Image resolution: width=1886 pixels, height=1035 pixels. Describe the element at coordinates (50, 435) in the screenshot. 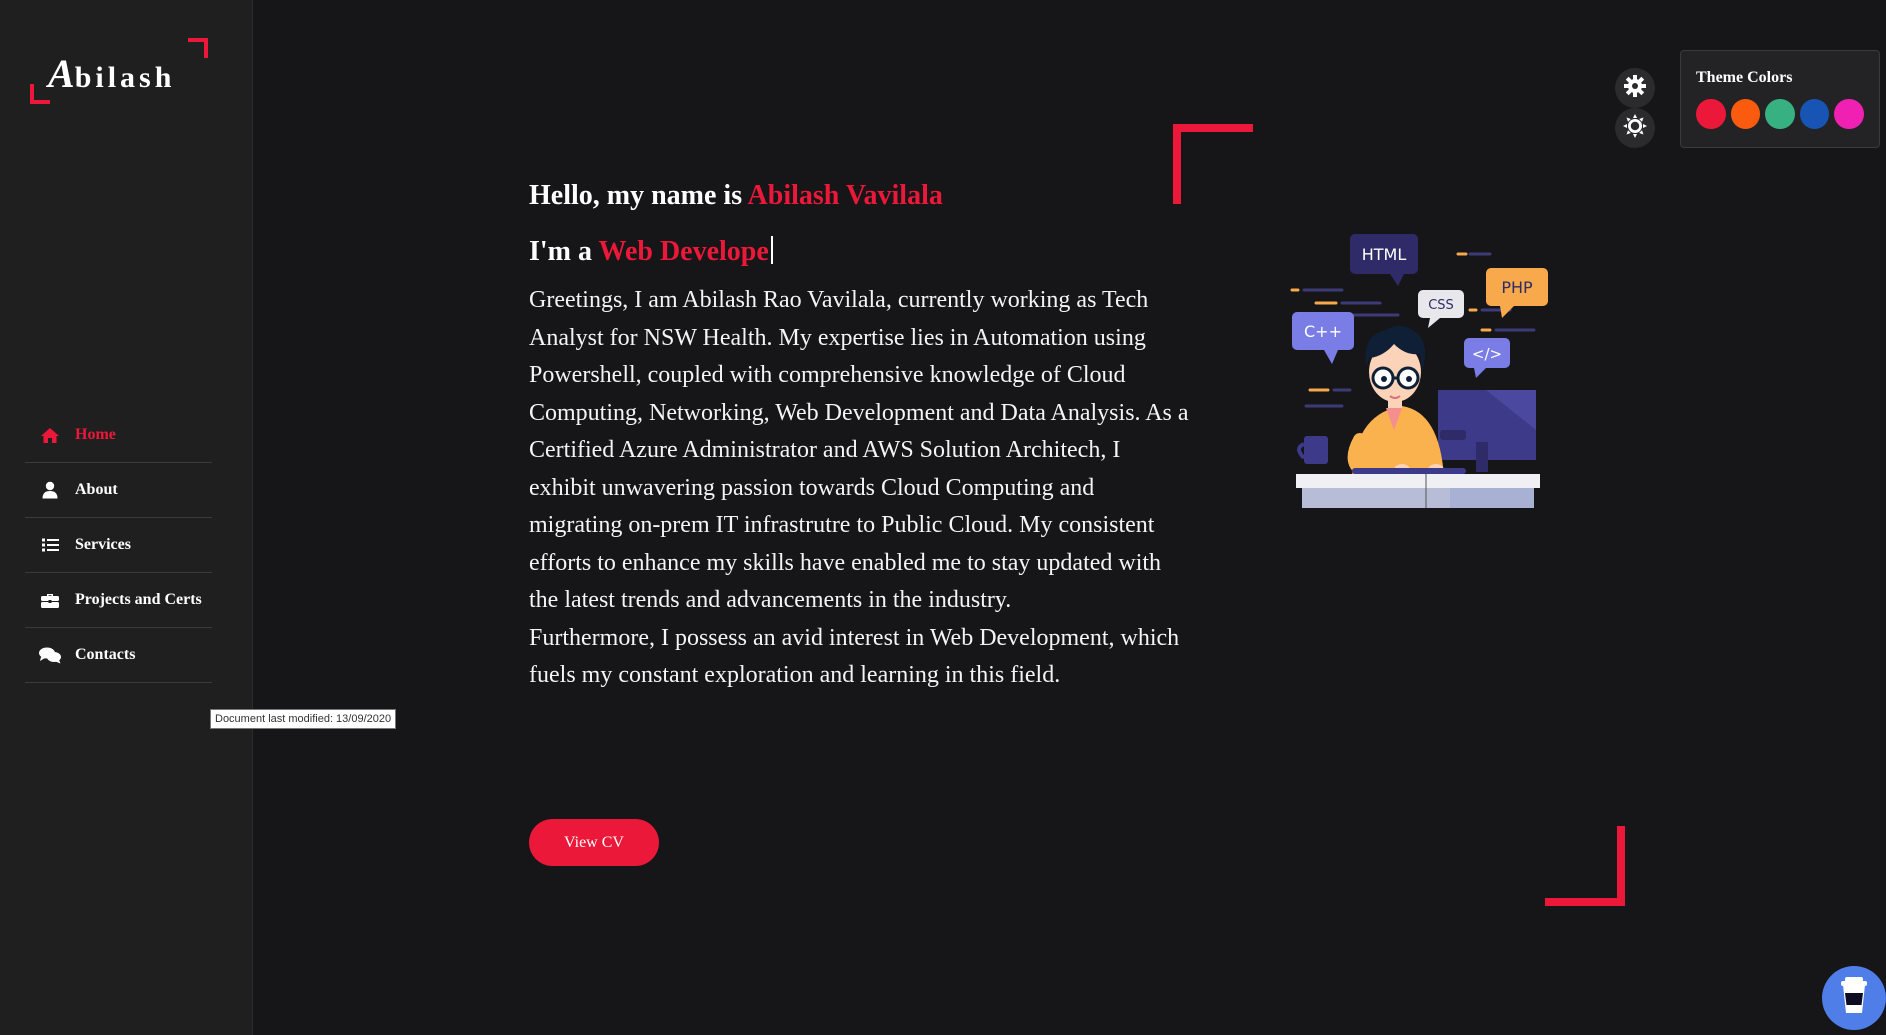

I see `home-icon` at that location.